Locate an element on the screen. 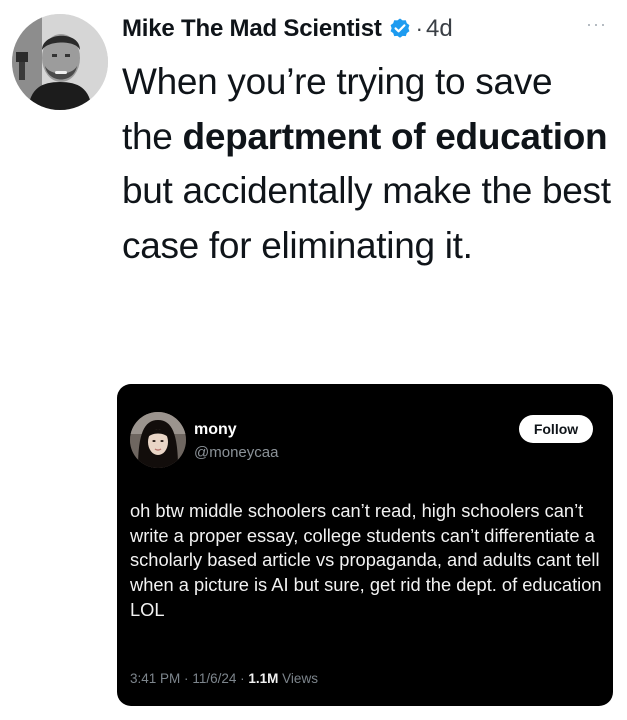 The width and height of the screenshot is (627, 720). author-avatar is located at coordinates (60, 62).